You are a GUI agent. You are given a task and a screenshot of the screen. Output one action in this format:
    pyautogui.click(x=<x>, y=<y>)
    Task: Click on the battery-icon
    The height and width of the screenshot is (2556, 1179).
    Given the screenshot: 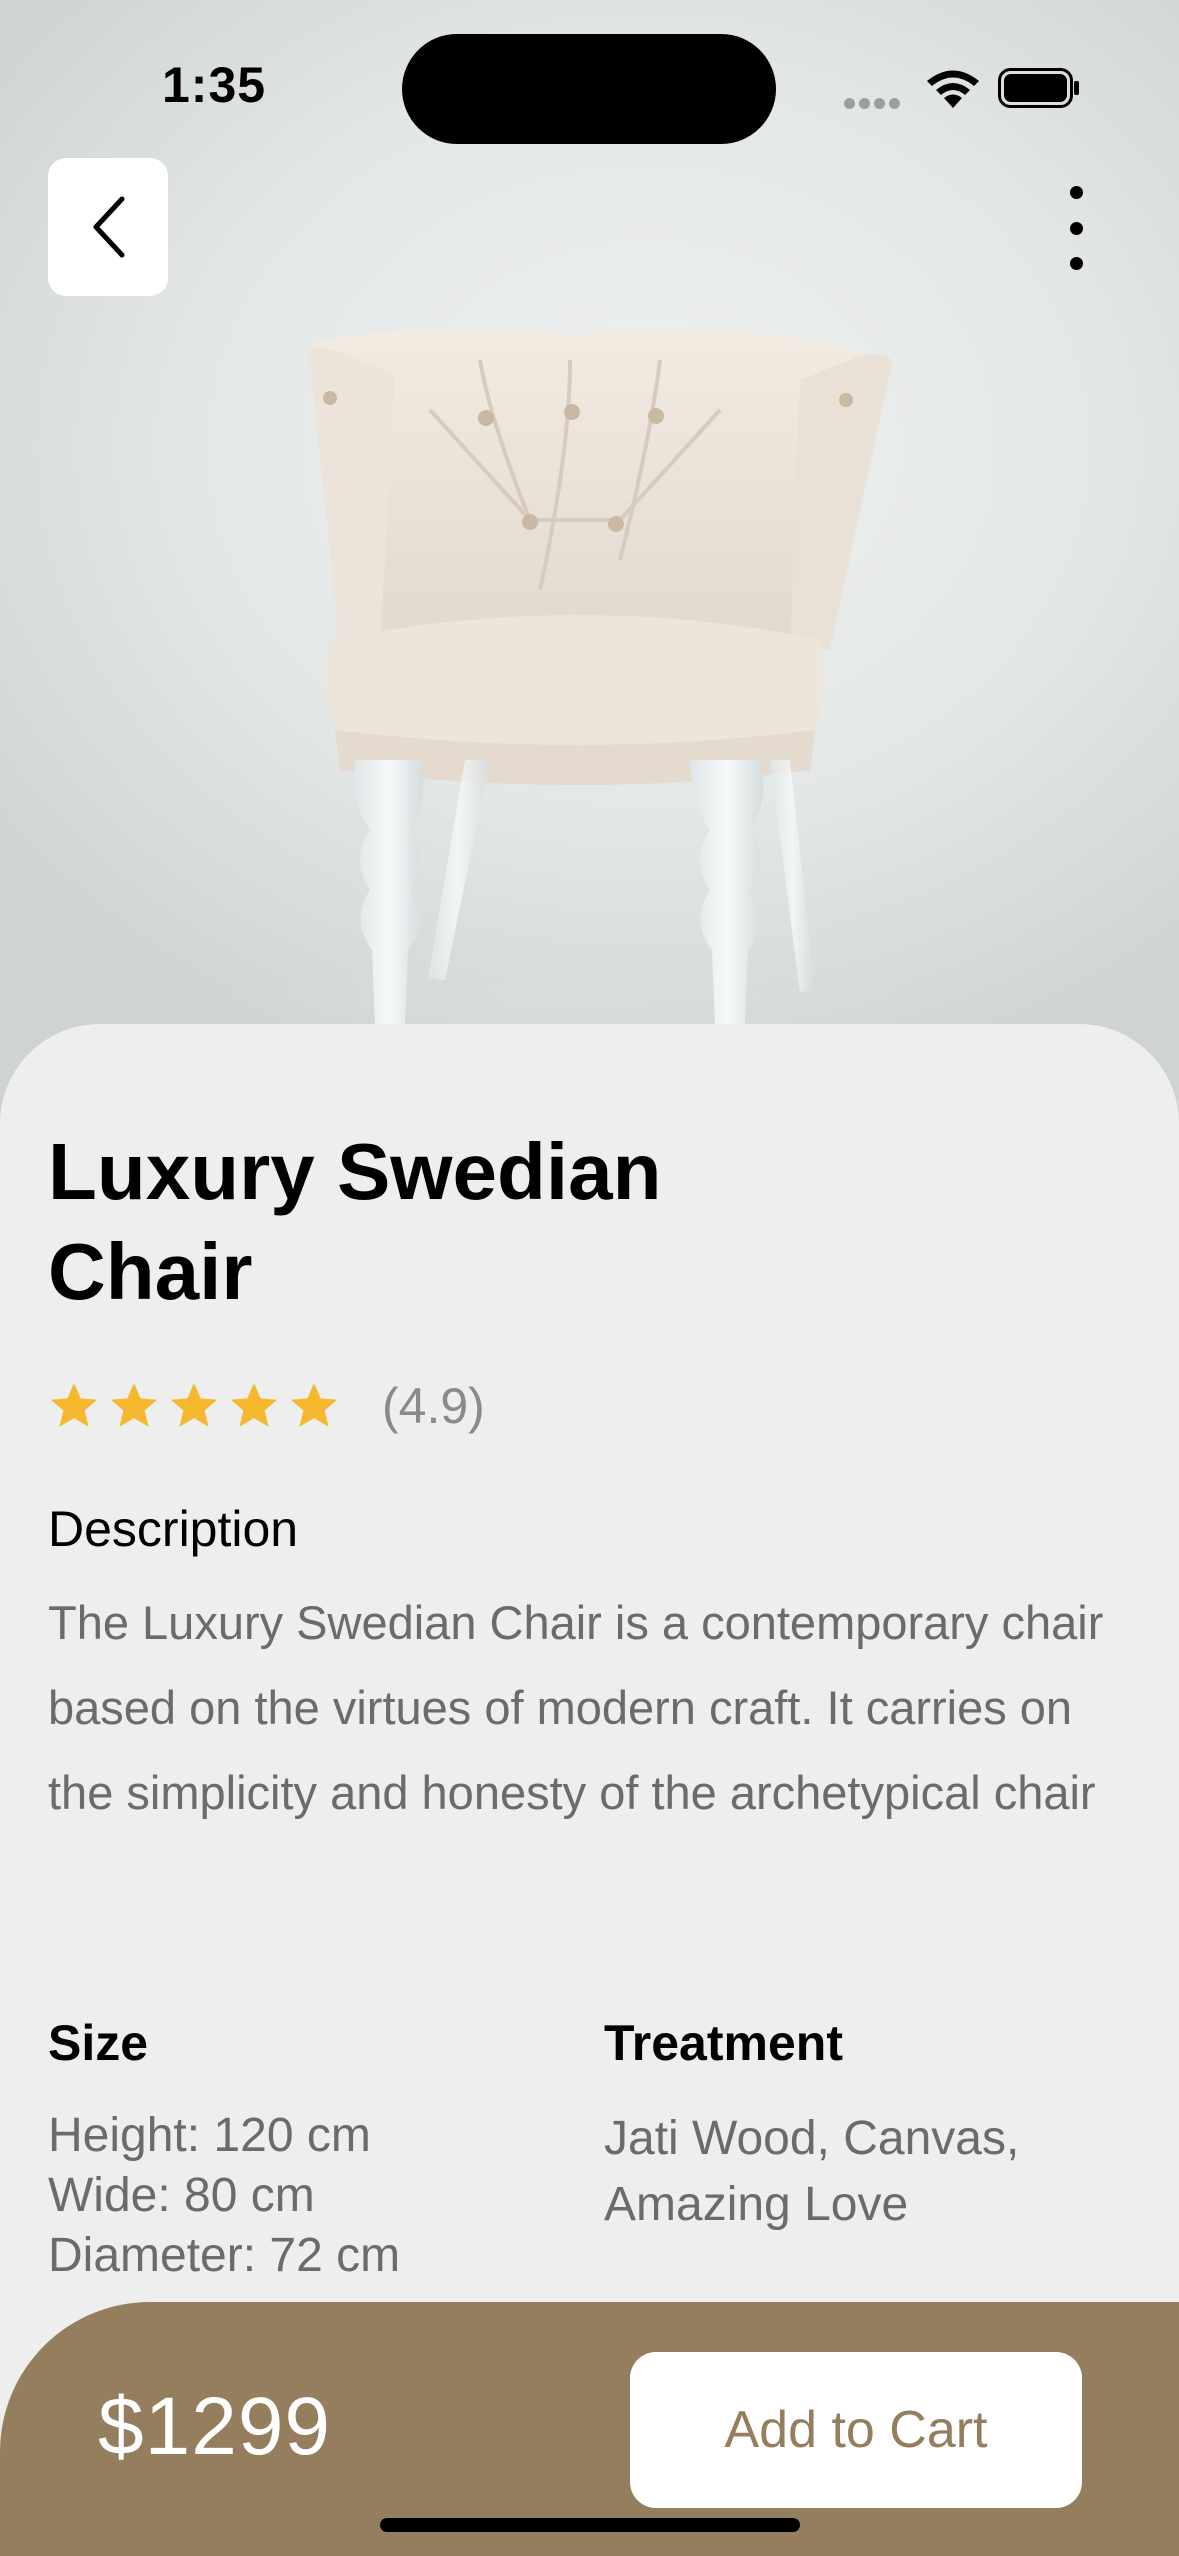 What is the action you would take?
    pyautogui.click(x=1038, y=88)
    